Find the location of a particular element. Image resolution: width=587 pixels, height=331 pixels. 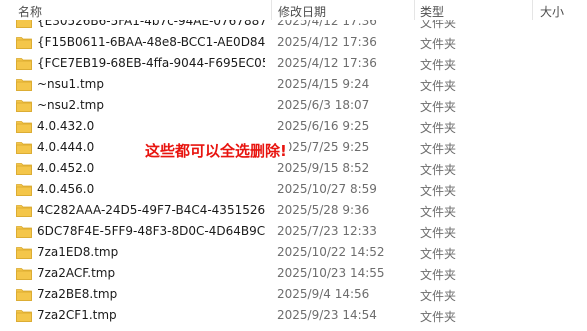

column-header-type: 类型 is located at coordinates (432, 11).